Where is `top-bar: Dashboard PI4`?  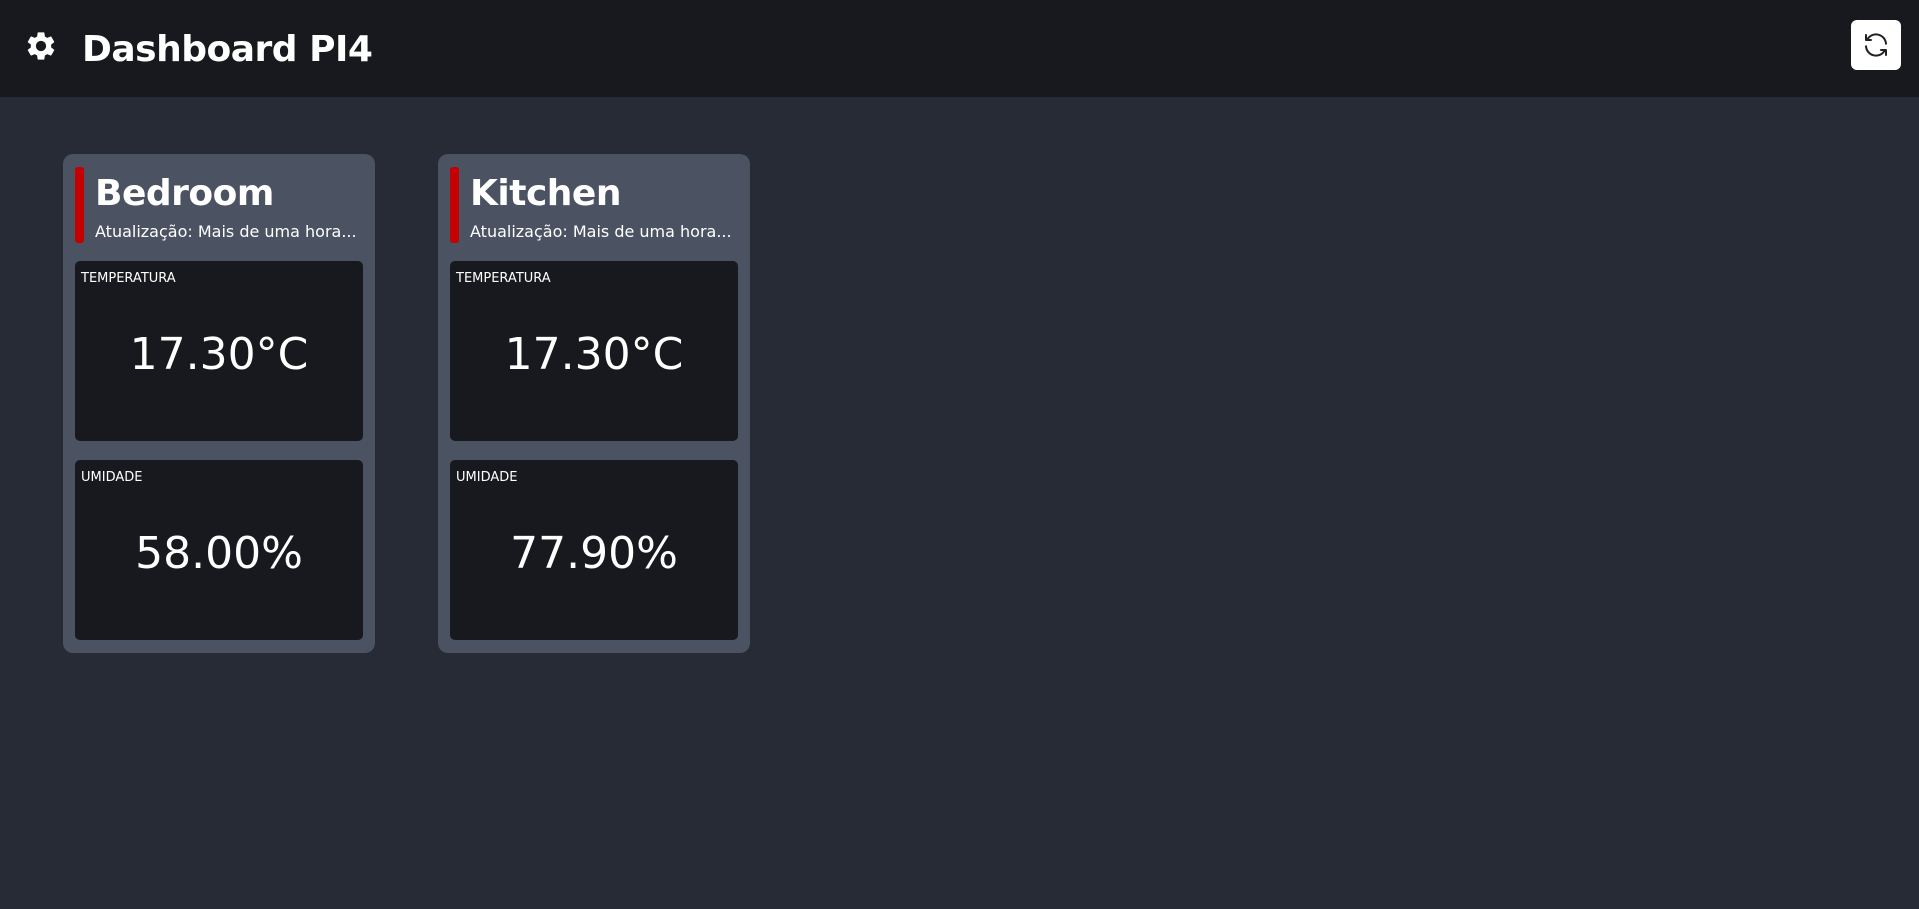
top-bar: Dashboard PI4 is located at coordinates (959, 48).